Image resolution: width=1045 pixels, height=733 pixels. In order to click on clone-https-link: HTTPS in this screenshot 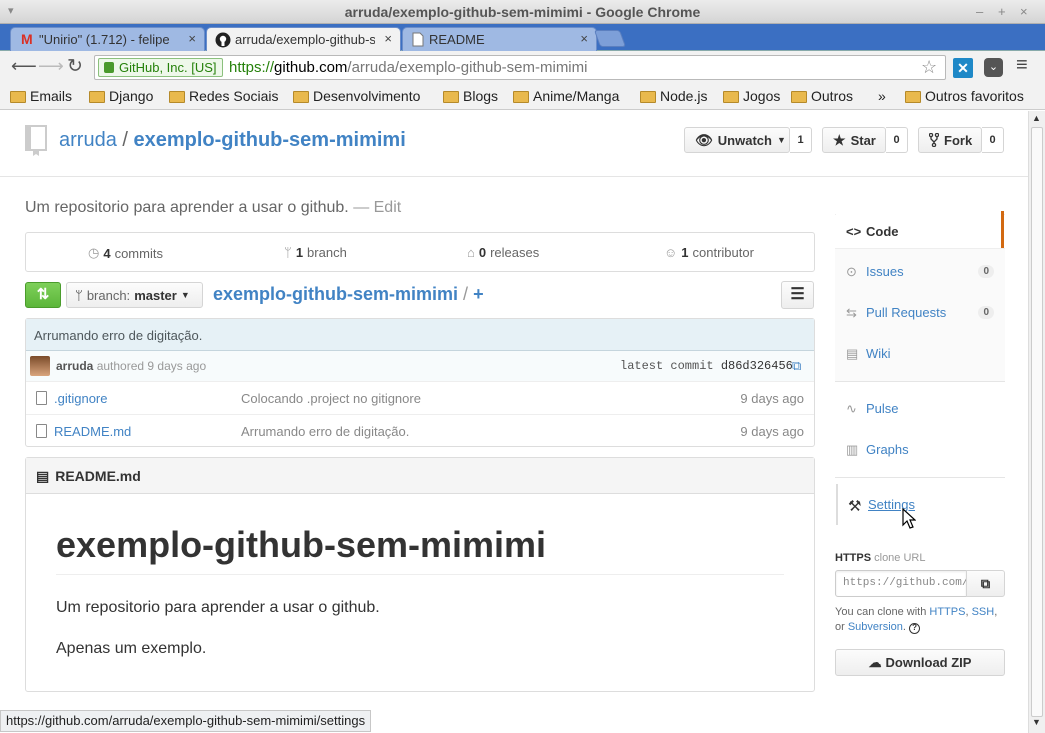, I will do `click(947, 612)`.